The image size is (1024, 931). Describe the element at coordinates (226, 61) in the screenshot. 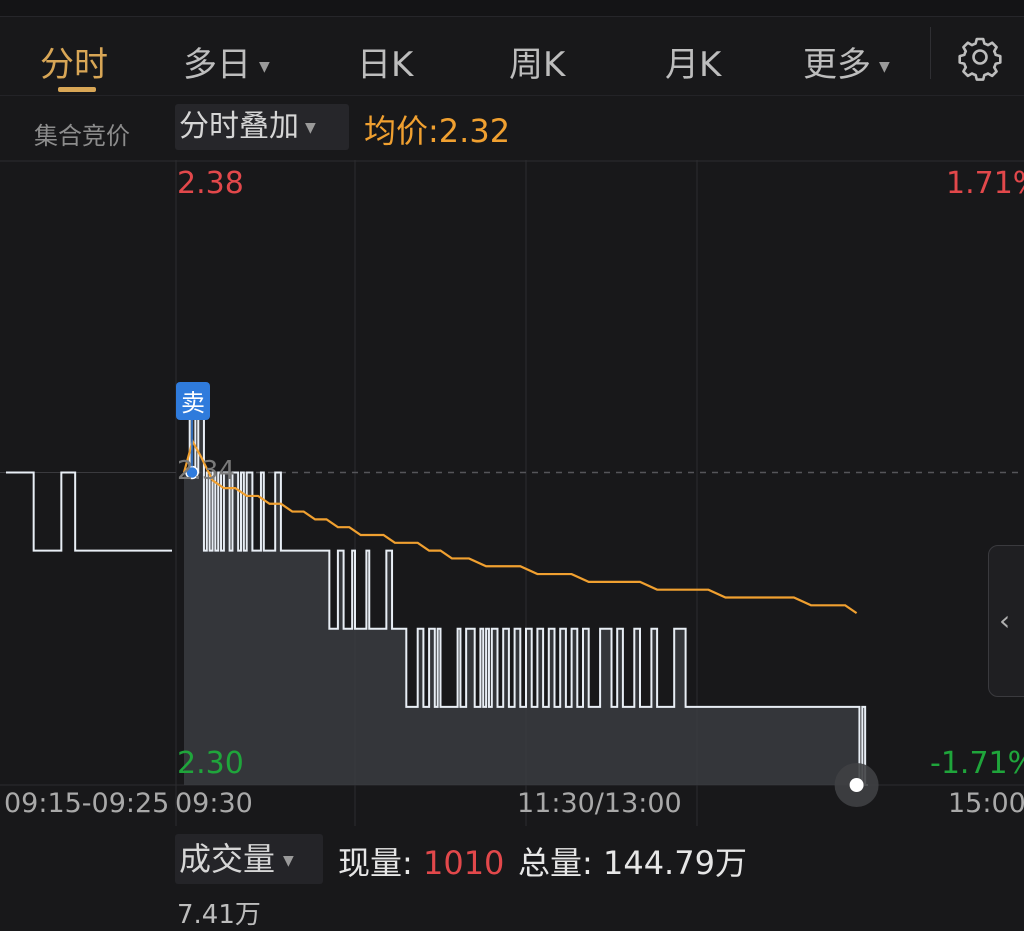

I see `tab-multi-day: 多日 ▼` at that location.